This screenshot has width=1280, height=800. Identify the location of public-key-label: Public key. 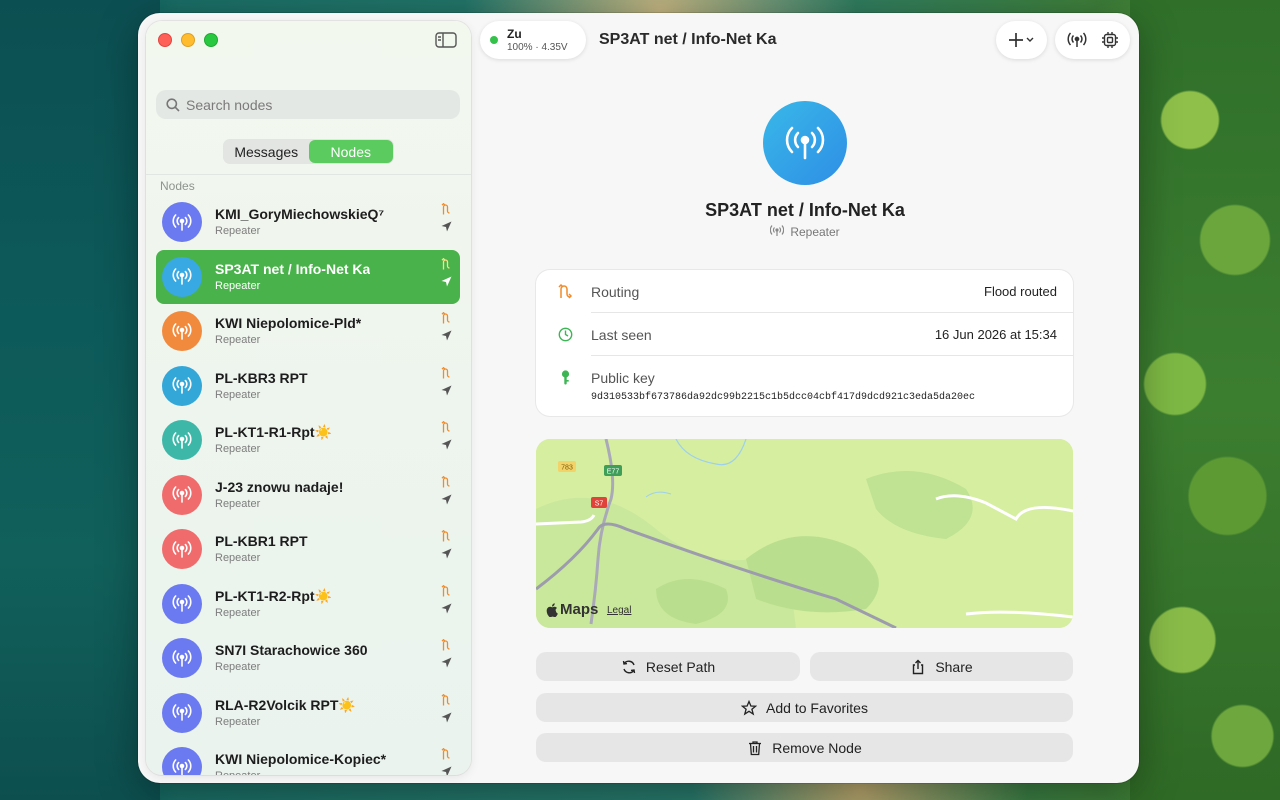
(623, 378).